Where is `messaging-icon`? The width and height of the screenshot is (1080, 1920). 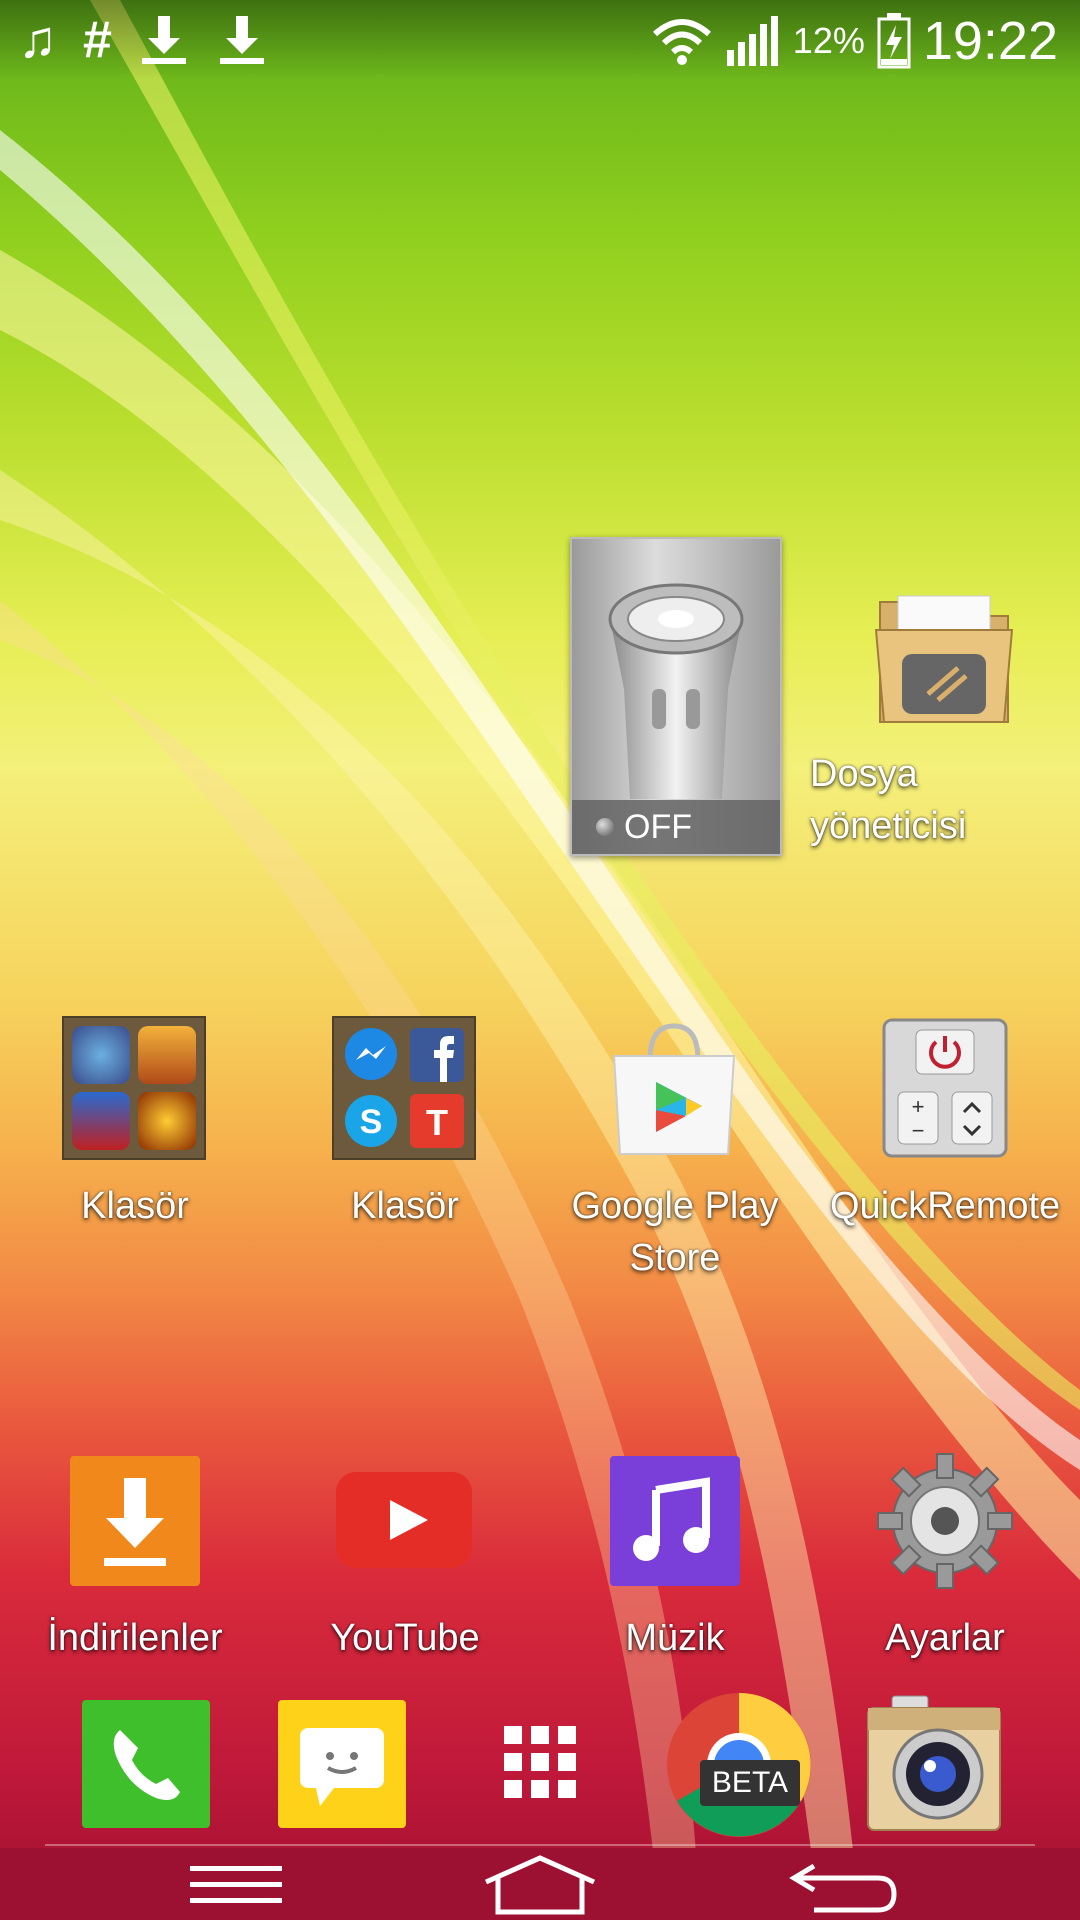 messaging-icon is located at coordinates (342, 1764).